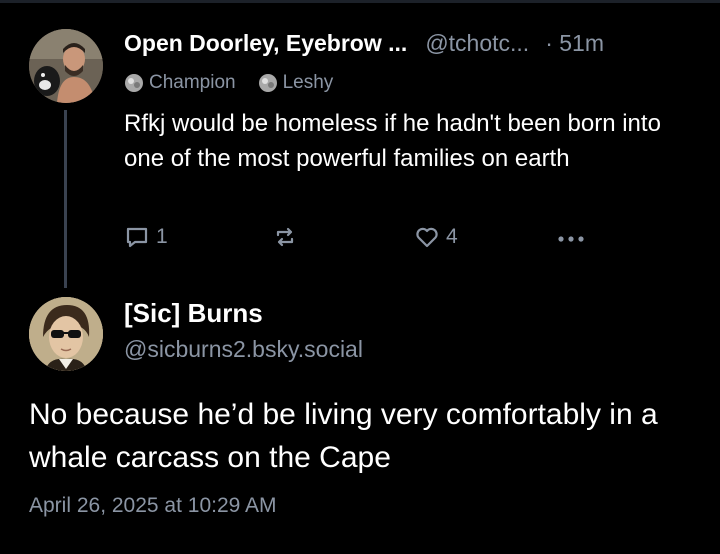  What do you see at coordinates (308, 82) in the screenshot?
I see `badge-label: Leshy` at bounding box center [308, 82].